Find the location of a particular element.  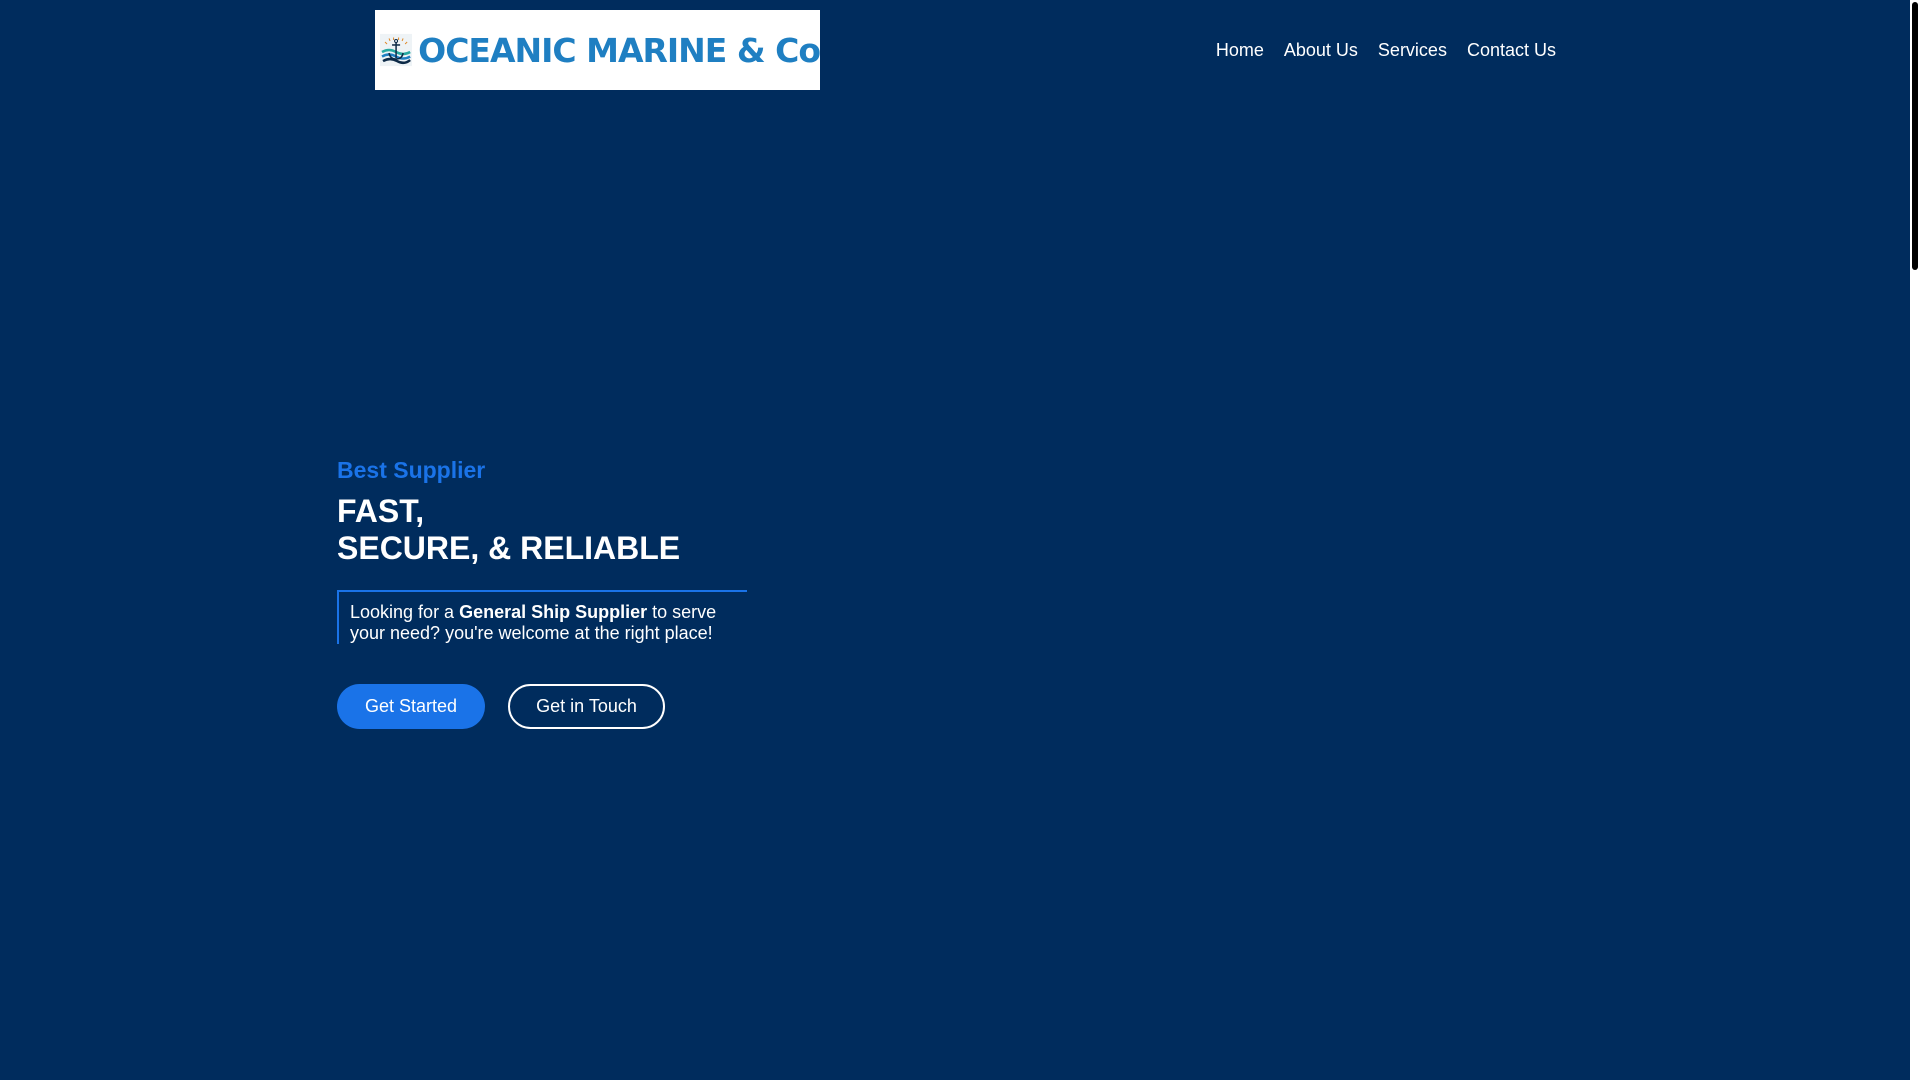

hero-headline: FAST, SECURE, & RELIABLE is located at coordinates (547, 530).